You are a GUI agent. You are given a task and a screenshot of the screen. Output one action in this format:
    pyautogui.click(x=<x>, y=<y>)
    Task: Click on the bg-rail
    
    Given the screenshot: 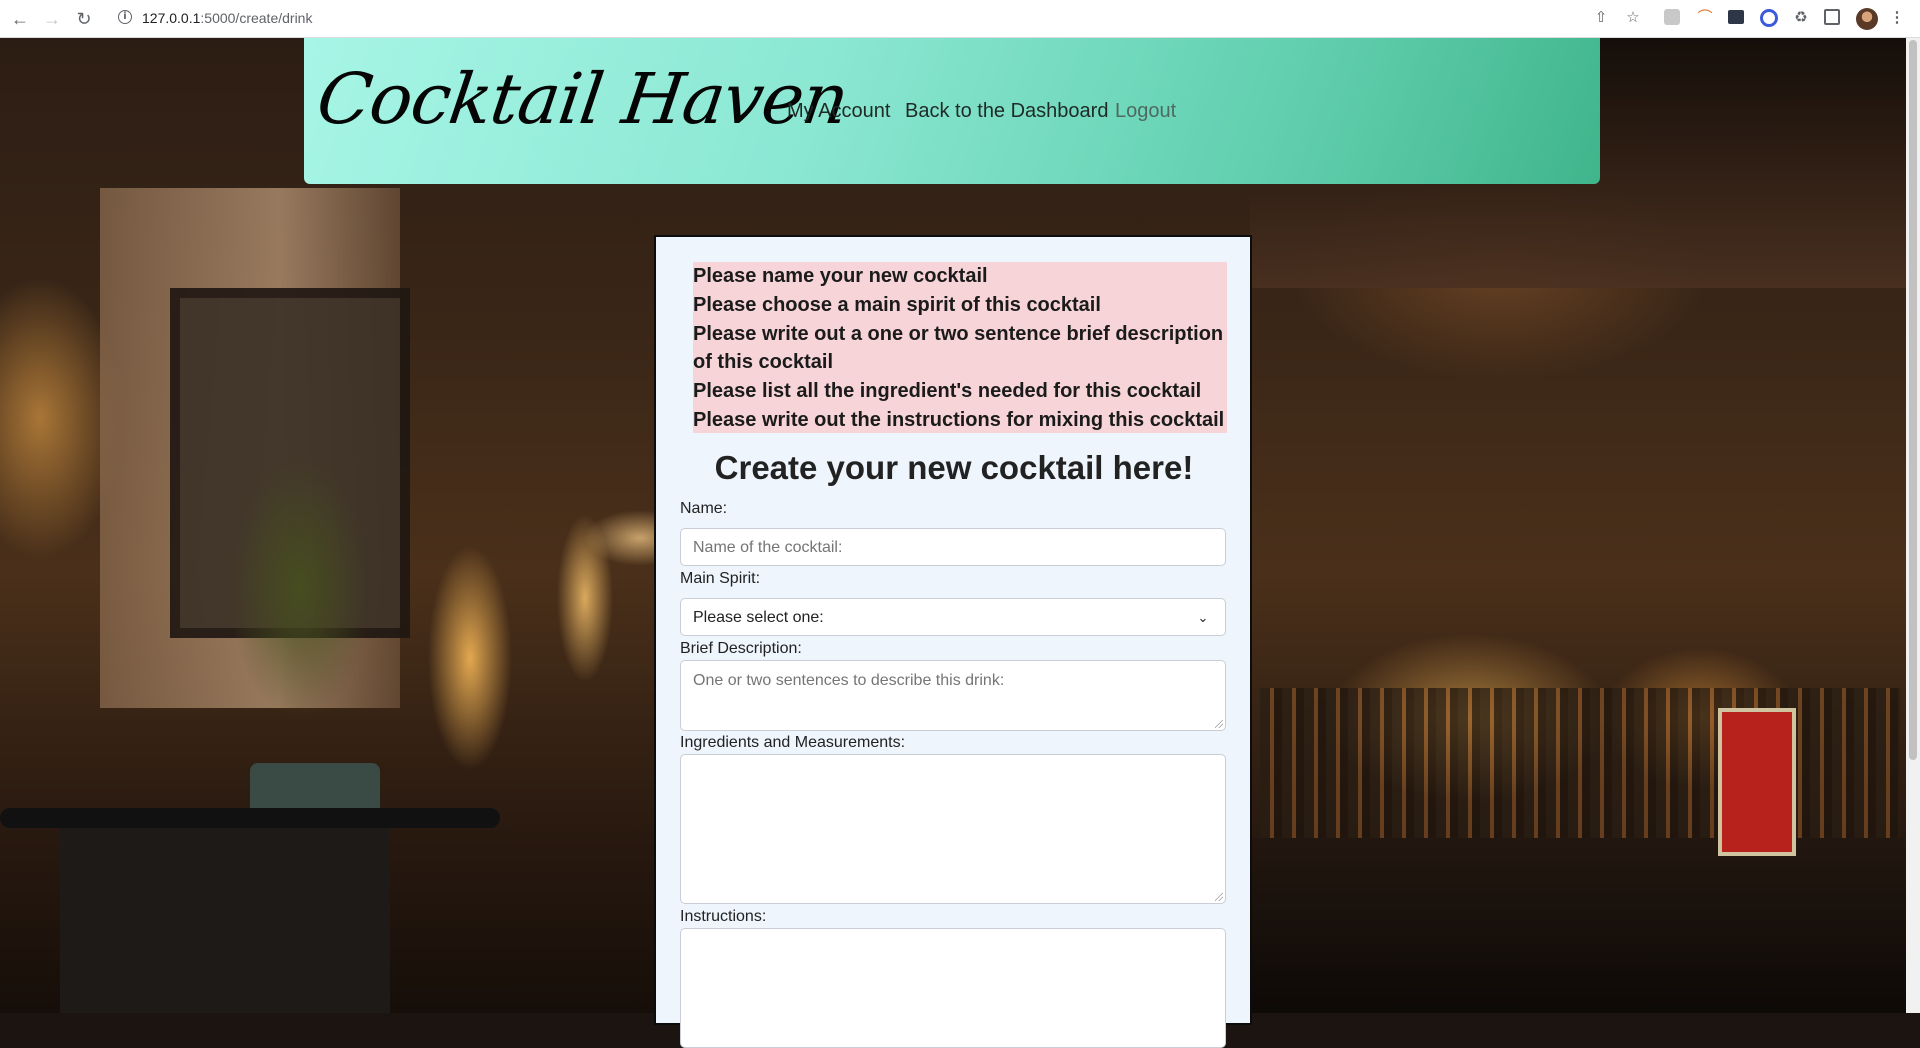 What is the action you would take?
    pyautogui.click(x=250, y=818)
    